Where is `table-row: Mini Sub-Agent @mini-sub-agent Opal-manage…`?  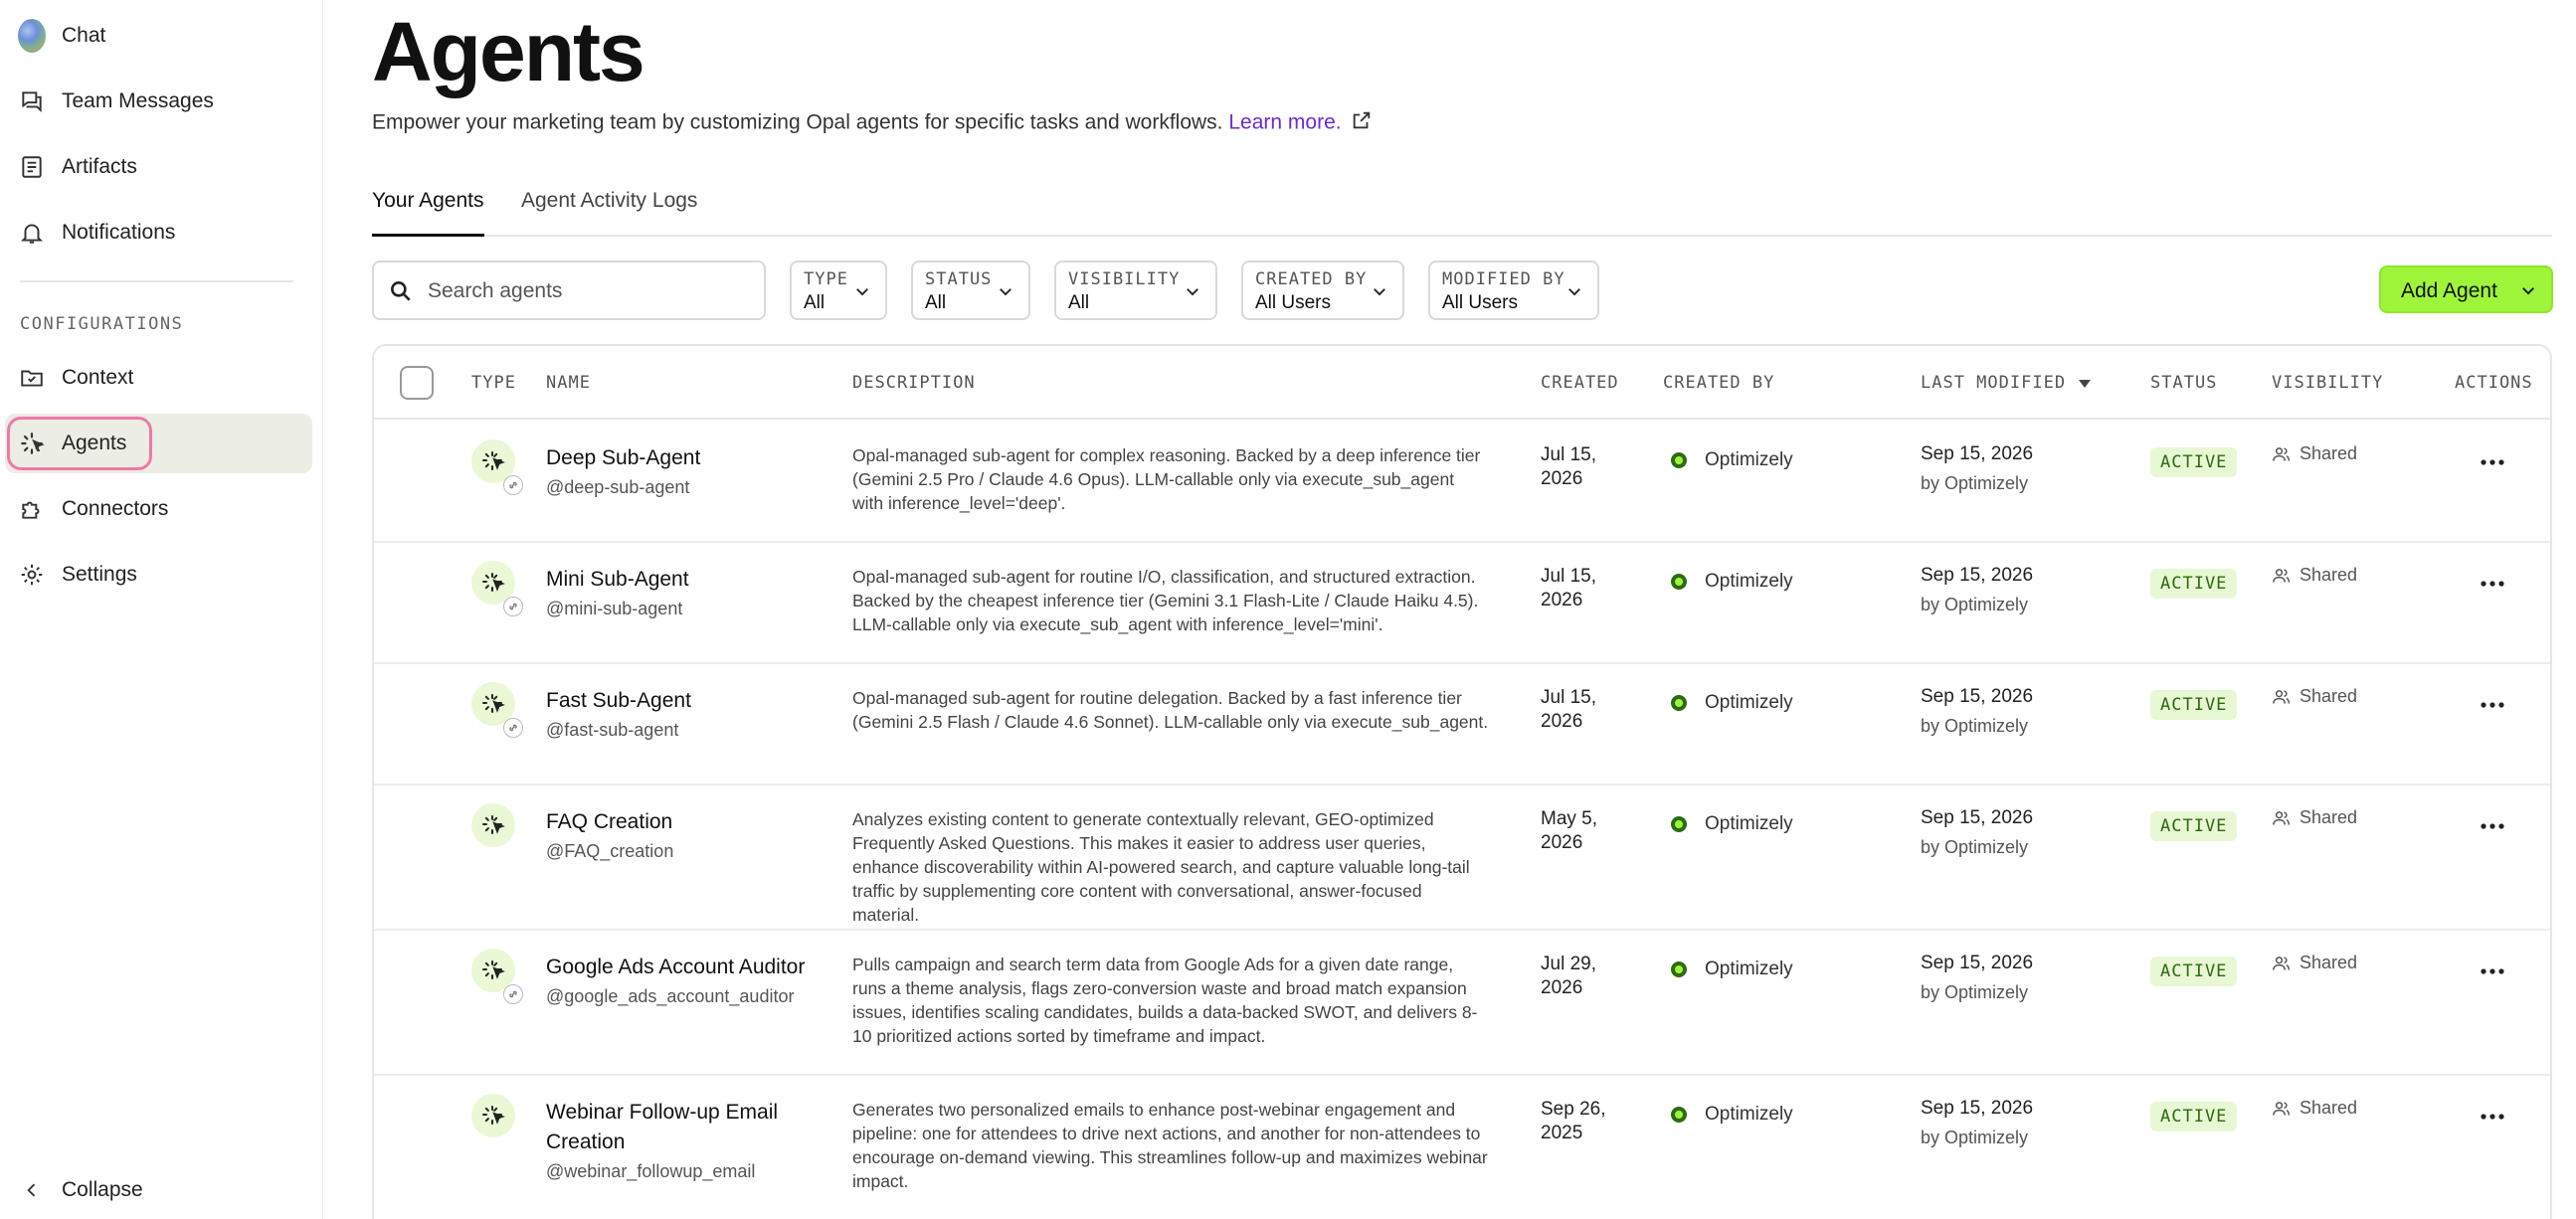 table-row: Mini Sub-Agent @mini-sub-agent Opal-manage… is located at coordinates (1462, 603).